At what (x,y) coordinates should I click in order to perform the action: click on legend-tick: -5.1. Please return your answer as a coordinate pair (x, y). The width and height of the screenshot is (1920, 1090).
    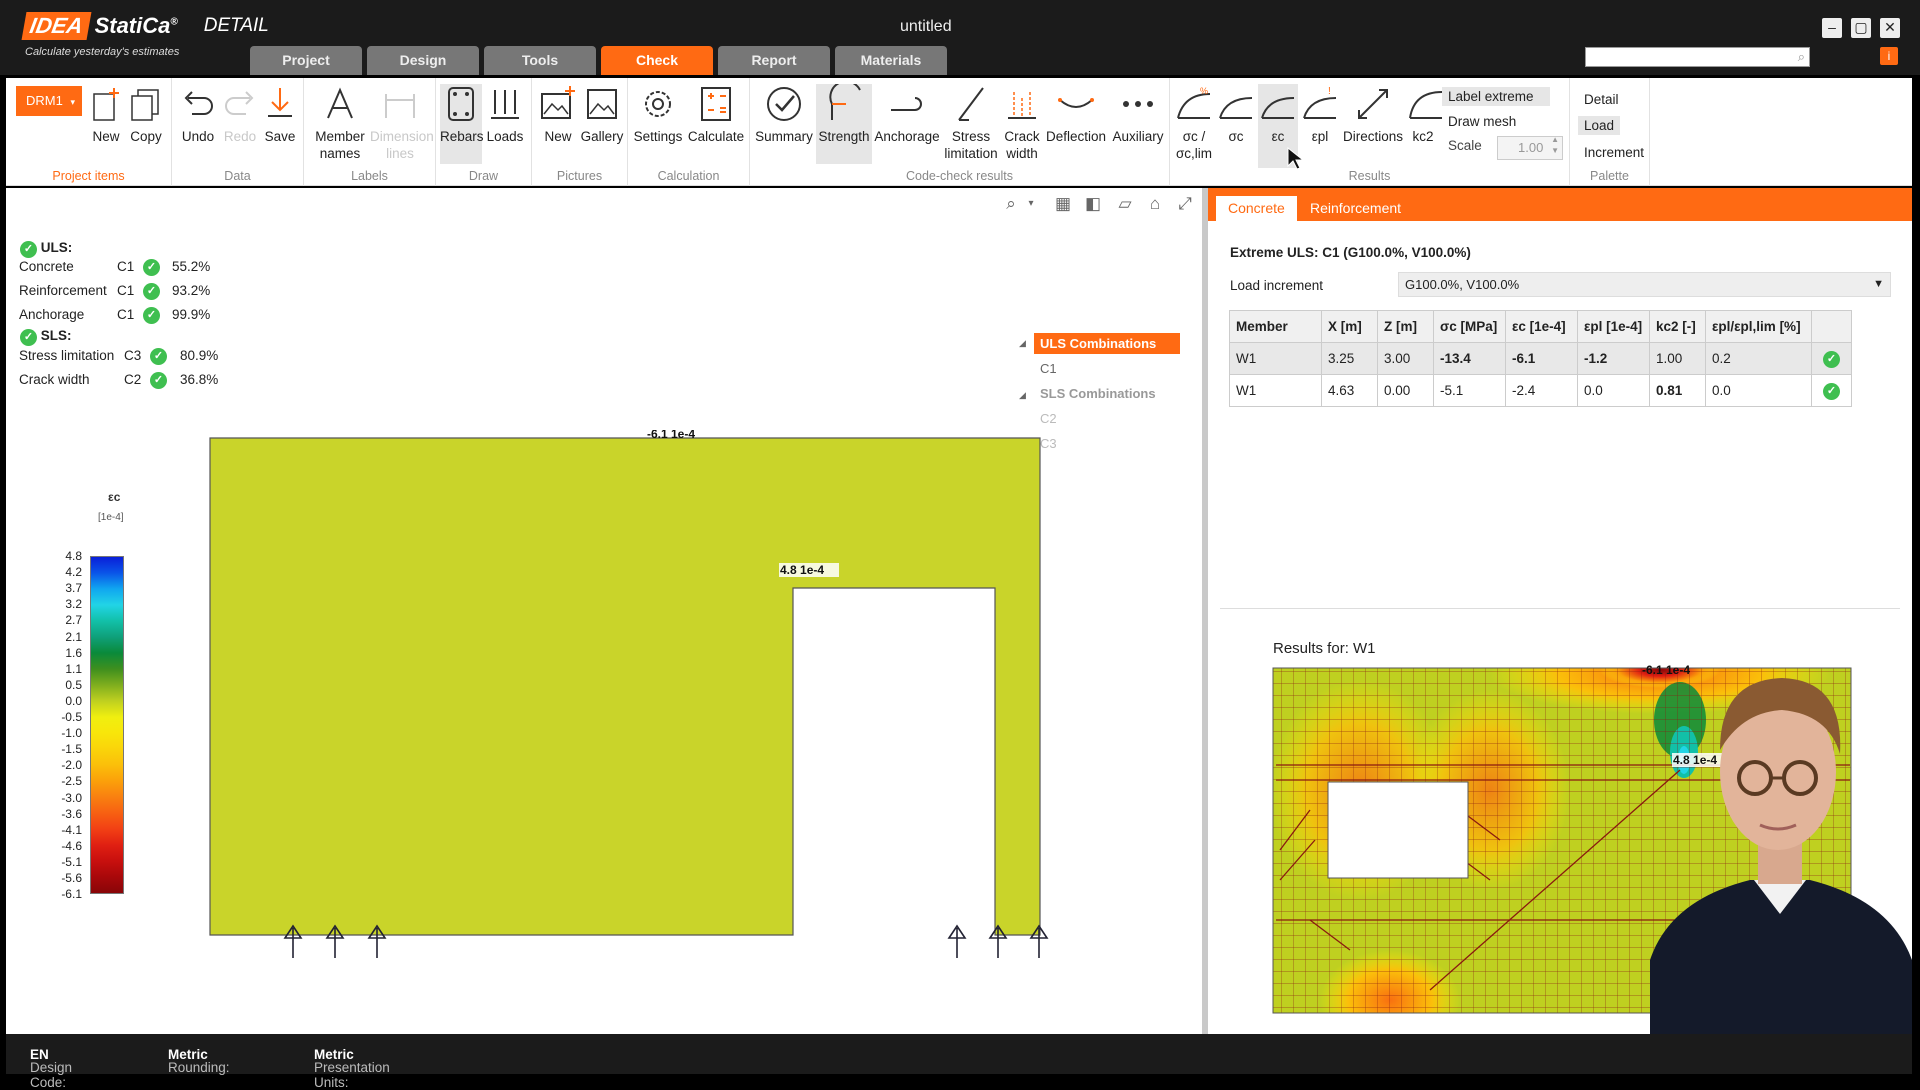
    Looking at the image, I should click on (71, 861).